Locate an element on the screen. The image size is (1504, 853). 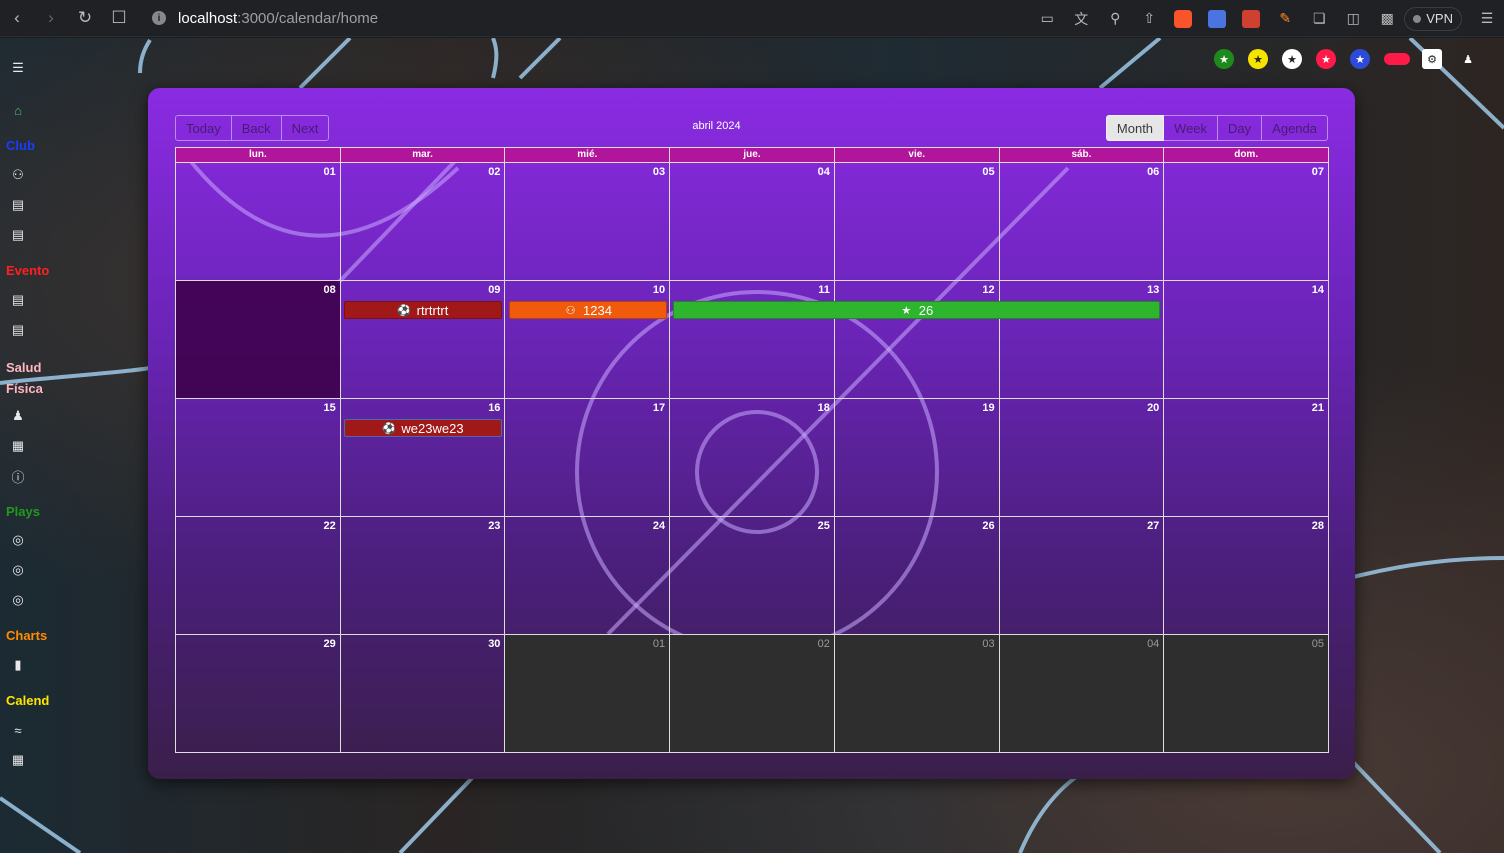
day-number: 18 is located at coordinates (824, 408).